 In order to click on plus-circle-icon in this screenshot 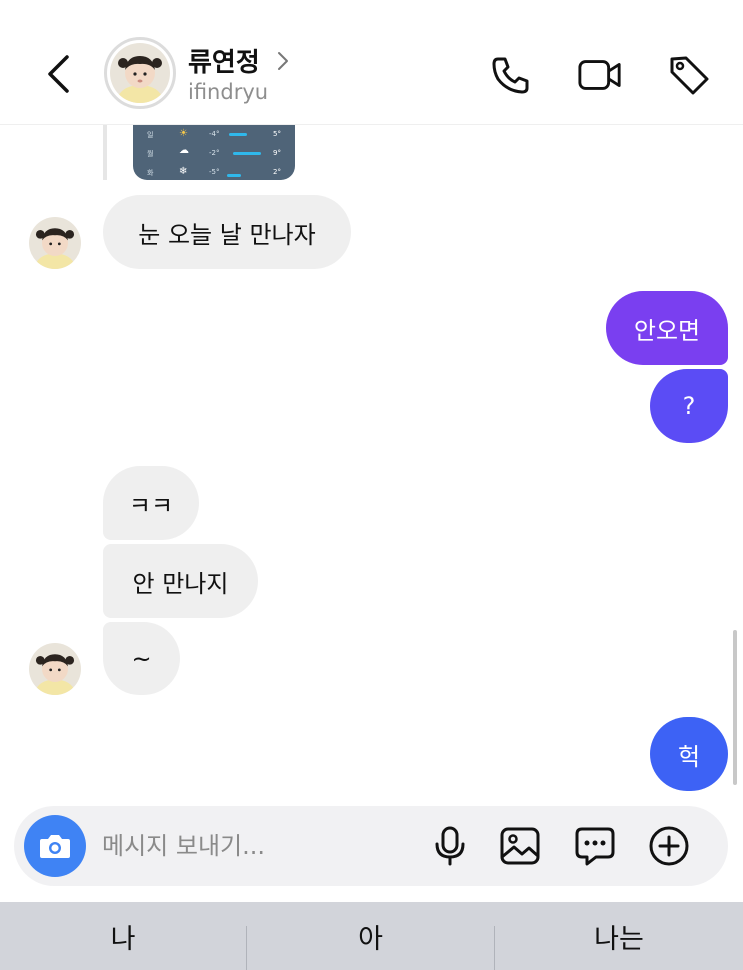, I will do `click(669, 846)`.